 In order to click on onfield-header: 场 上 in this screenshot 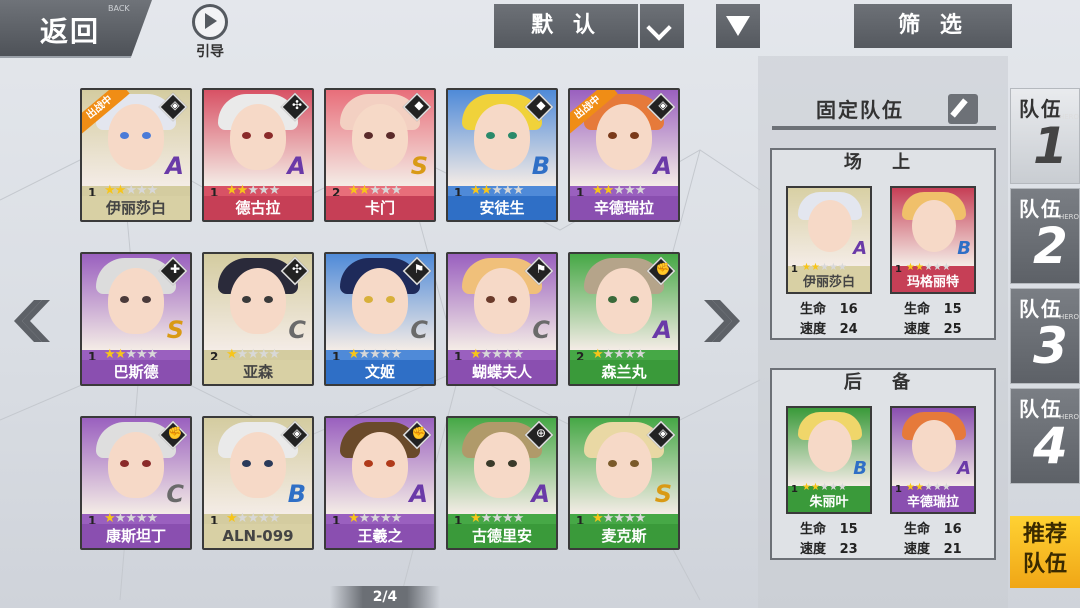, I will do `click(883, 162)`.